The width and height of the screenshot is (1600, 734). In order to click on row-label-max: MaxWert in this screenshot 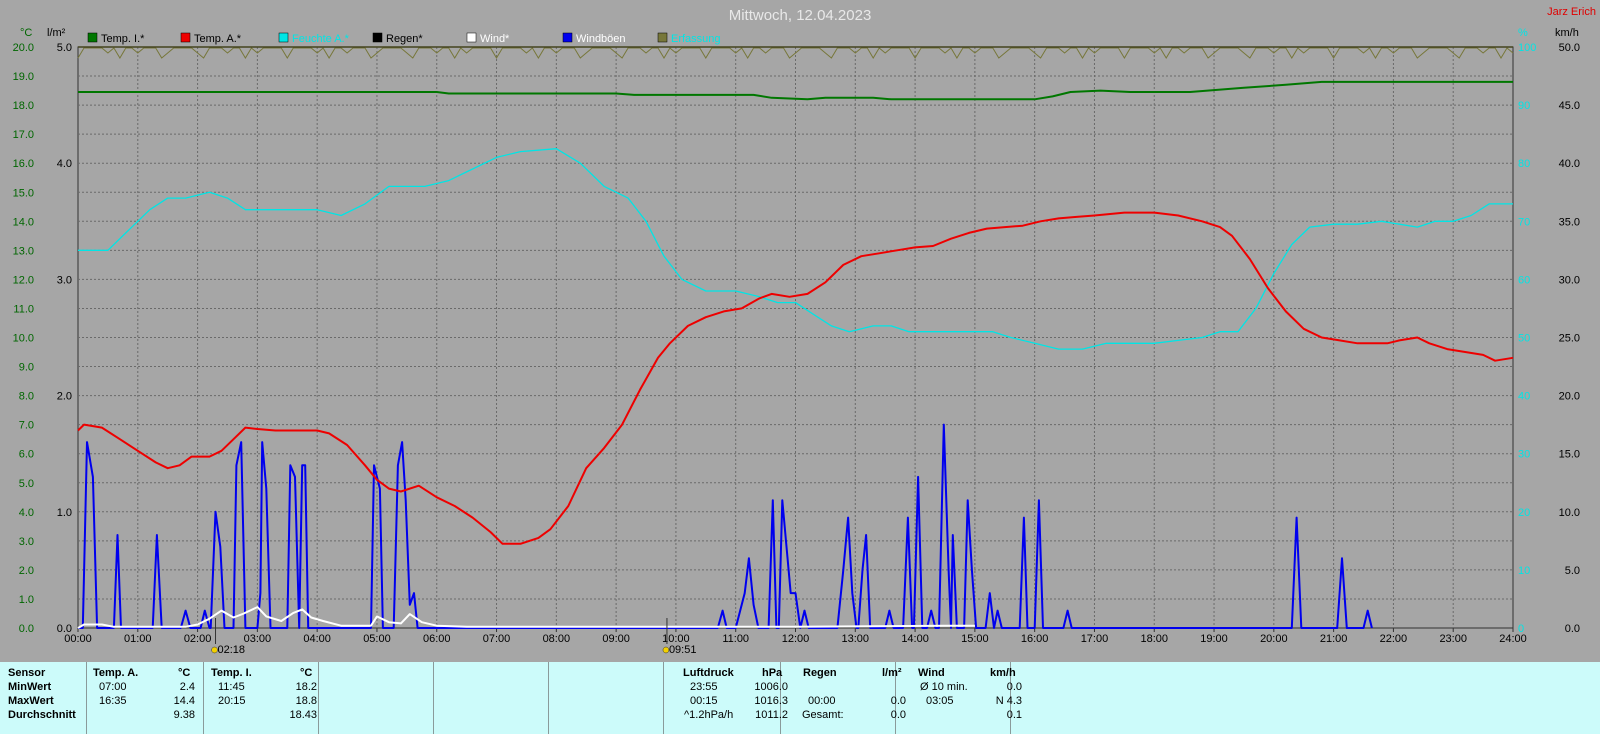, I will do `click(31, 701)`.